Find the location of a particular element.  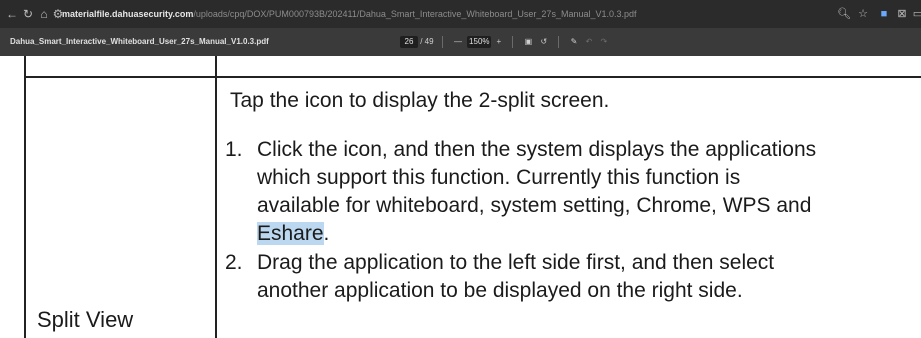

rotate-icon: ↺ is located at coordinates (543, 42).